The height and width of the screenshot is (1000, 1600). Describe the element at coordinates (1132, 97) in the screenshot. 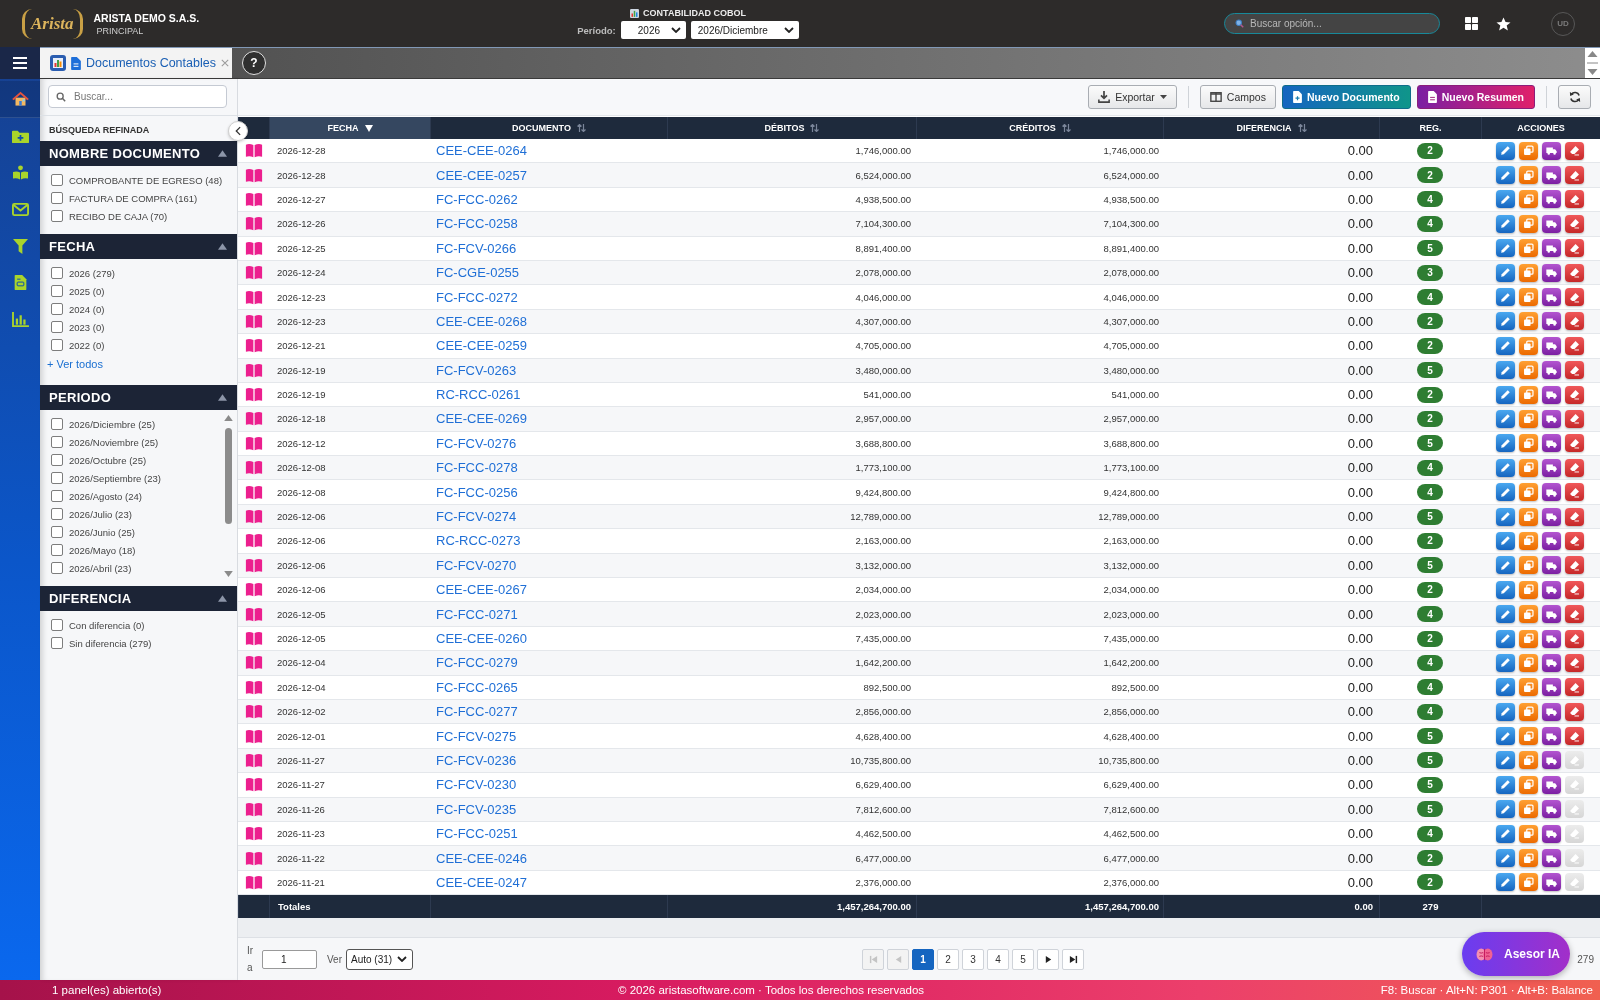

I see `export-button: Exportar` at that location.